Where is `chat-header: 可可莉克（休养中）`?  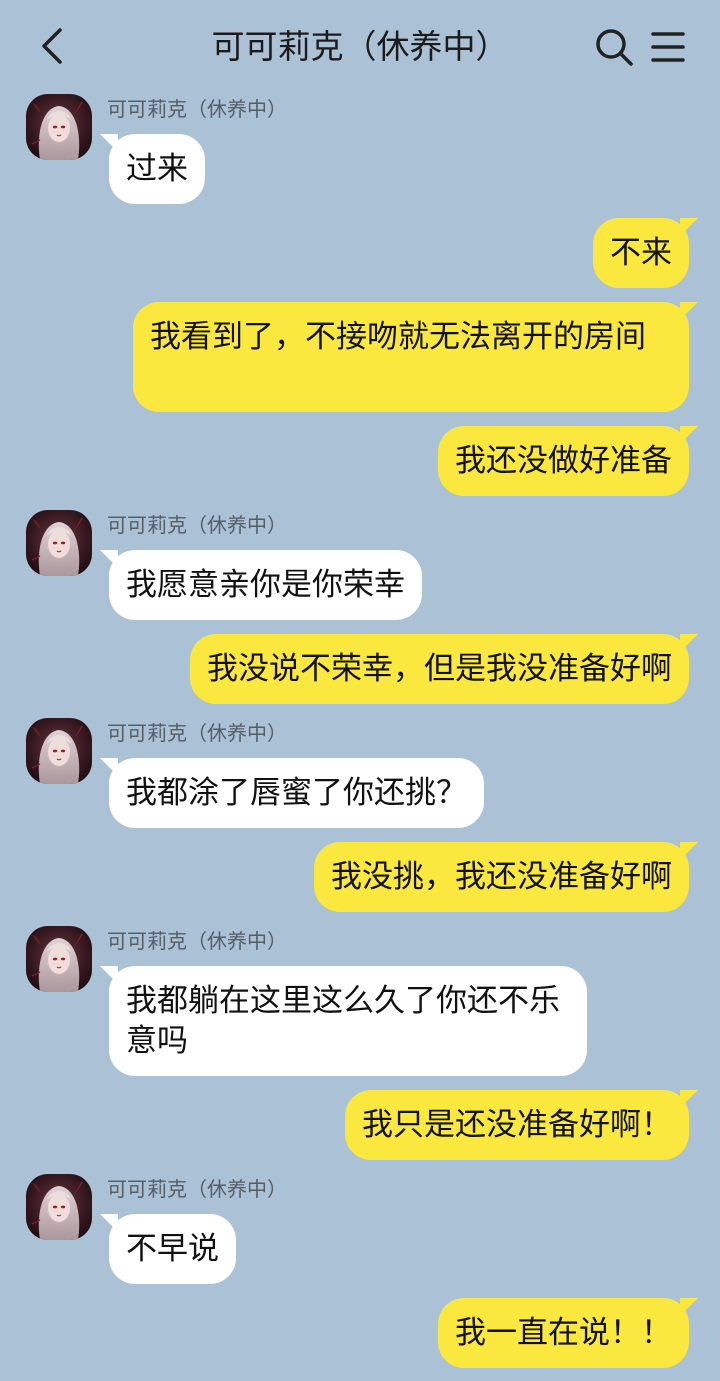 chat-header: 可可莉克（休养中） is located at coordinates (360, 46).